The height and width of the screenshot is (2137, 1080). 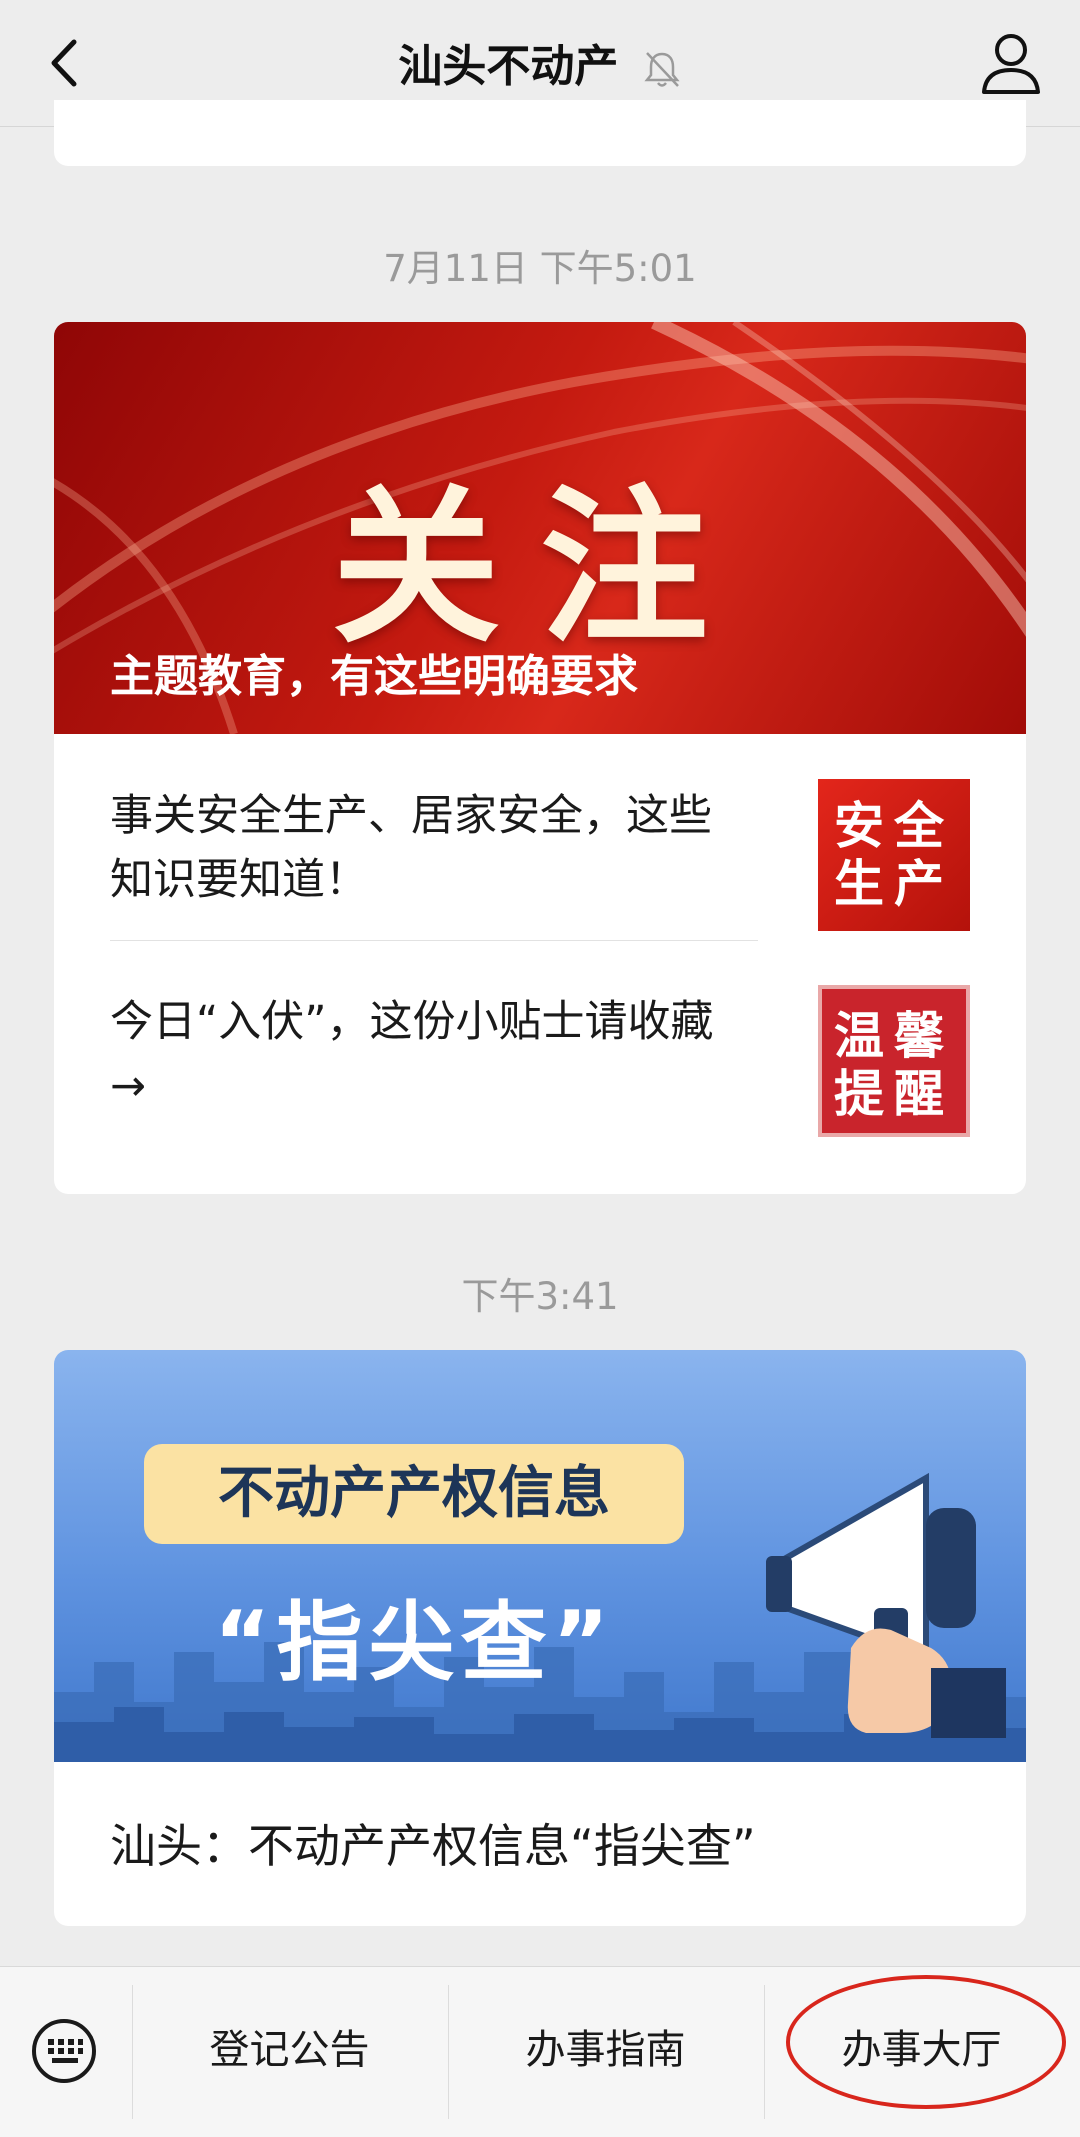 I want to click on page-title: 汕头不动产, so click(x=508, y=66).